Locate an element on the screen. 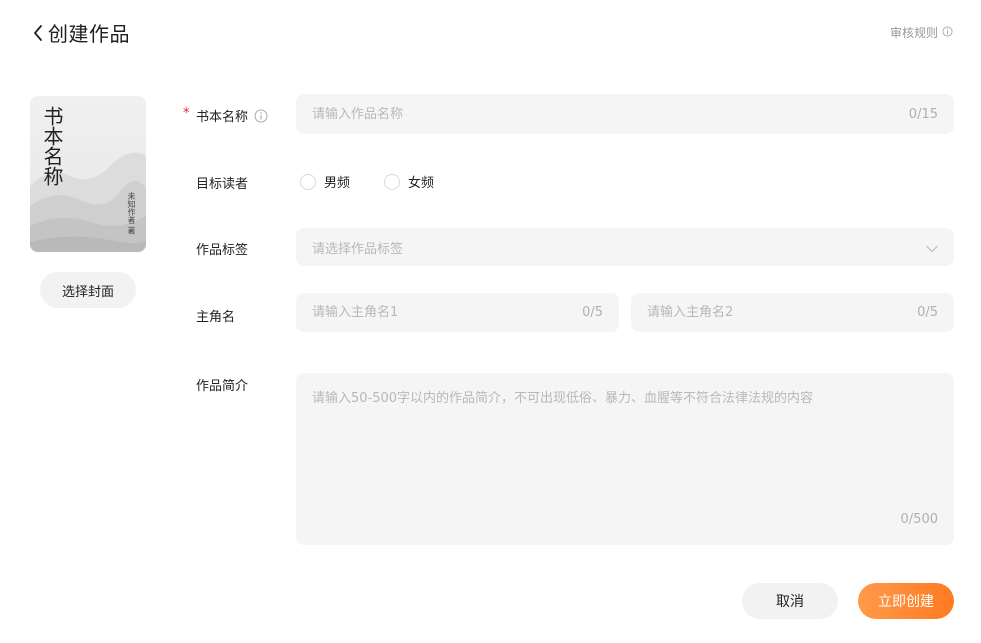  protagonist-label: 主角名 is located at coordinates (216, 317).